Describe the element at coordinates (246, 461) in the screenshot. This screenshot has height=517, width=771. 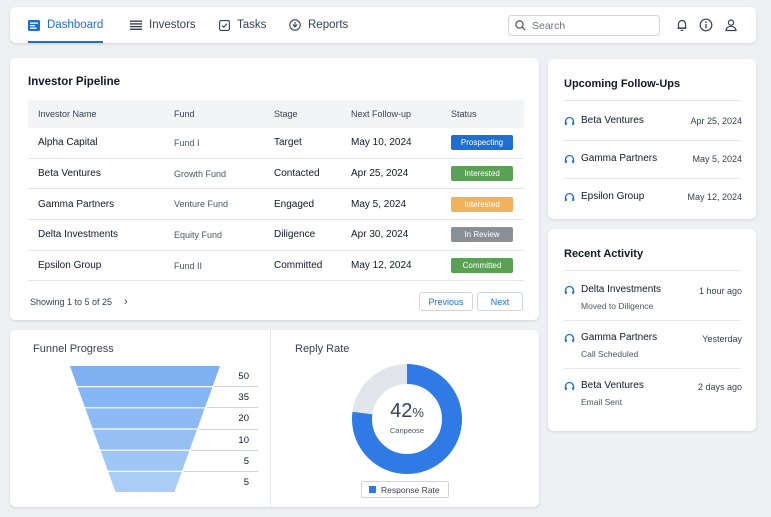
I see `funnel-value: 5` at that location.